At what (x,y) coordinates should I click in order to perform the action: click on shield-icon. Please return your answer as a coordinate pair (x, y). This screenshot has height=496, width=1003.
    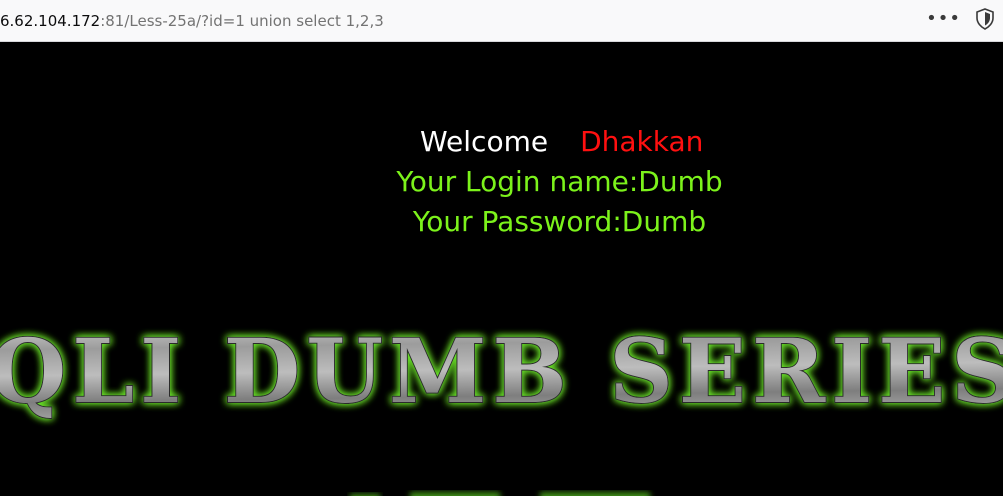
    Looking at the image, I should click on (985, 19).